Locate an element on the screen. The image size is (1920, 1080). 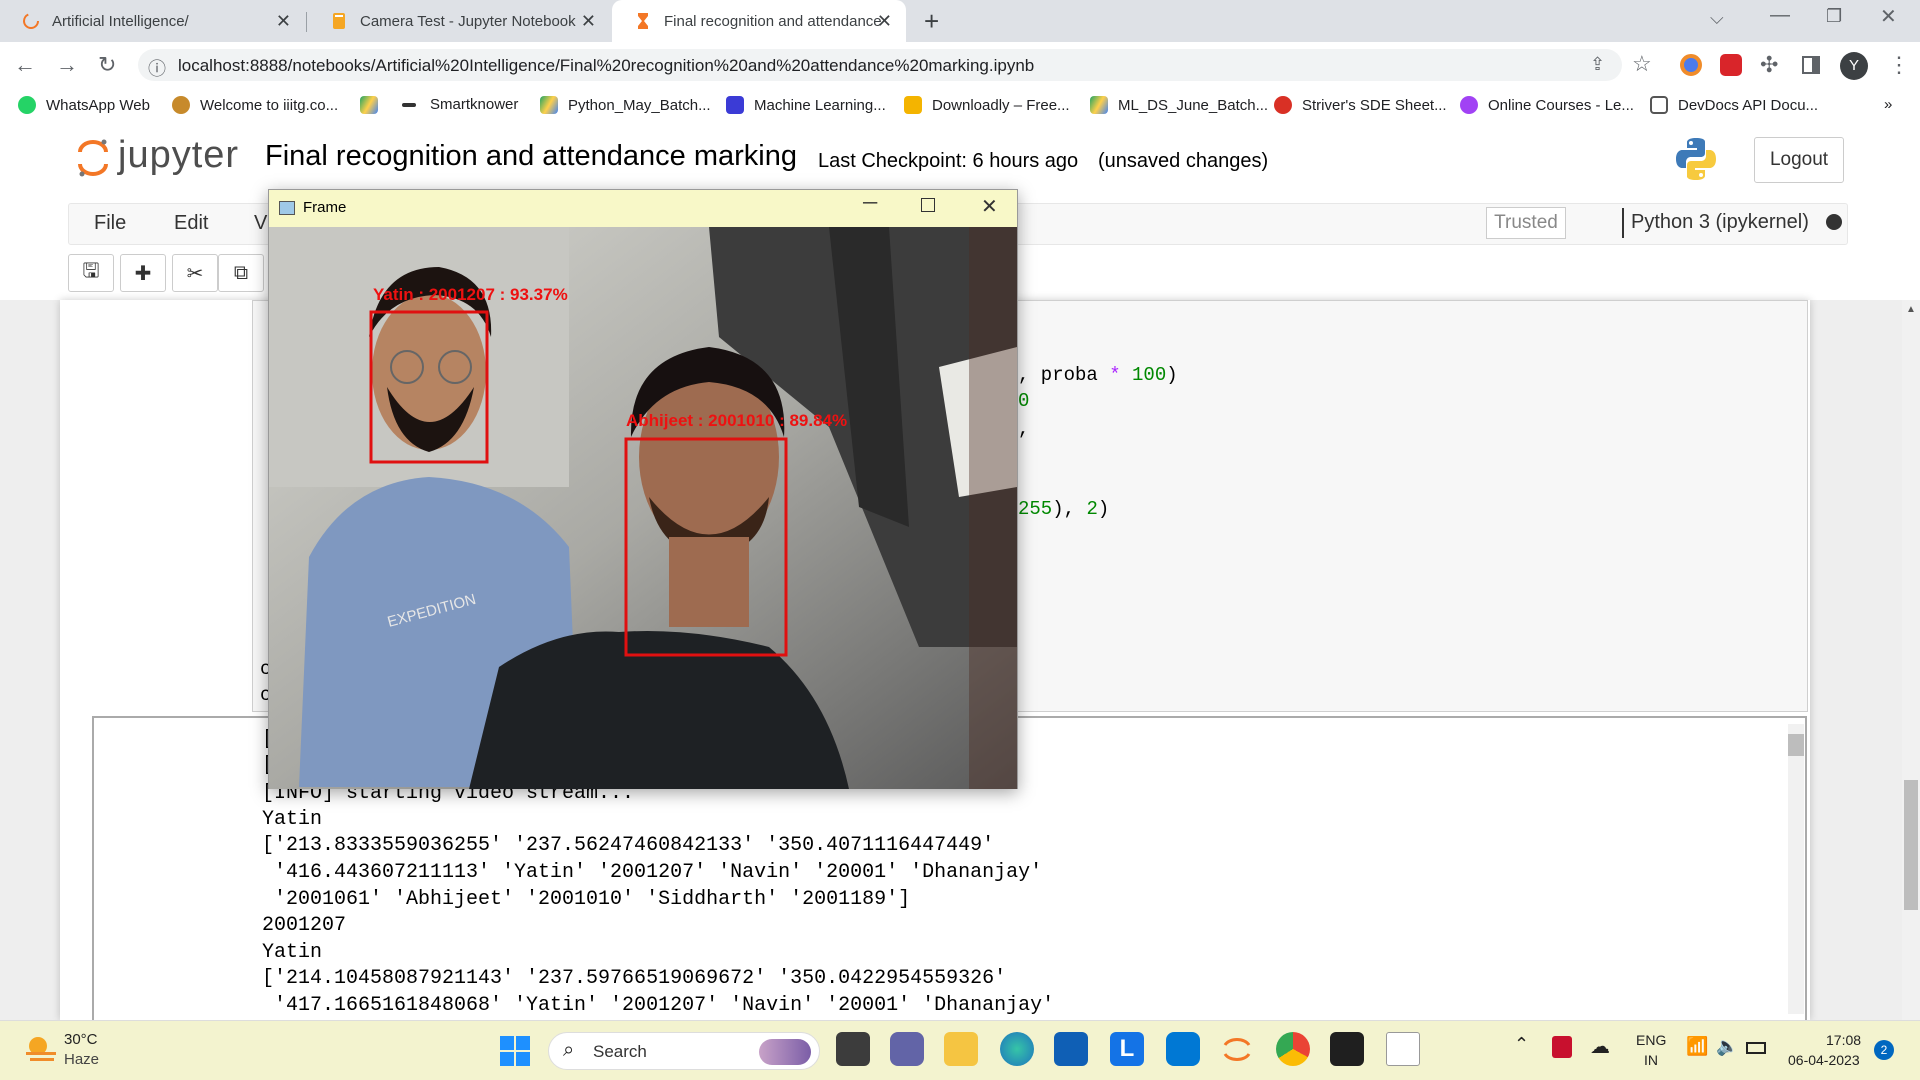
share-icon: ⇪ is located at coordinates (1597, 64).